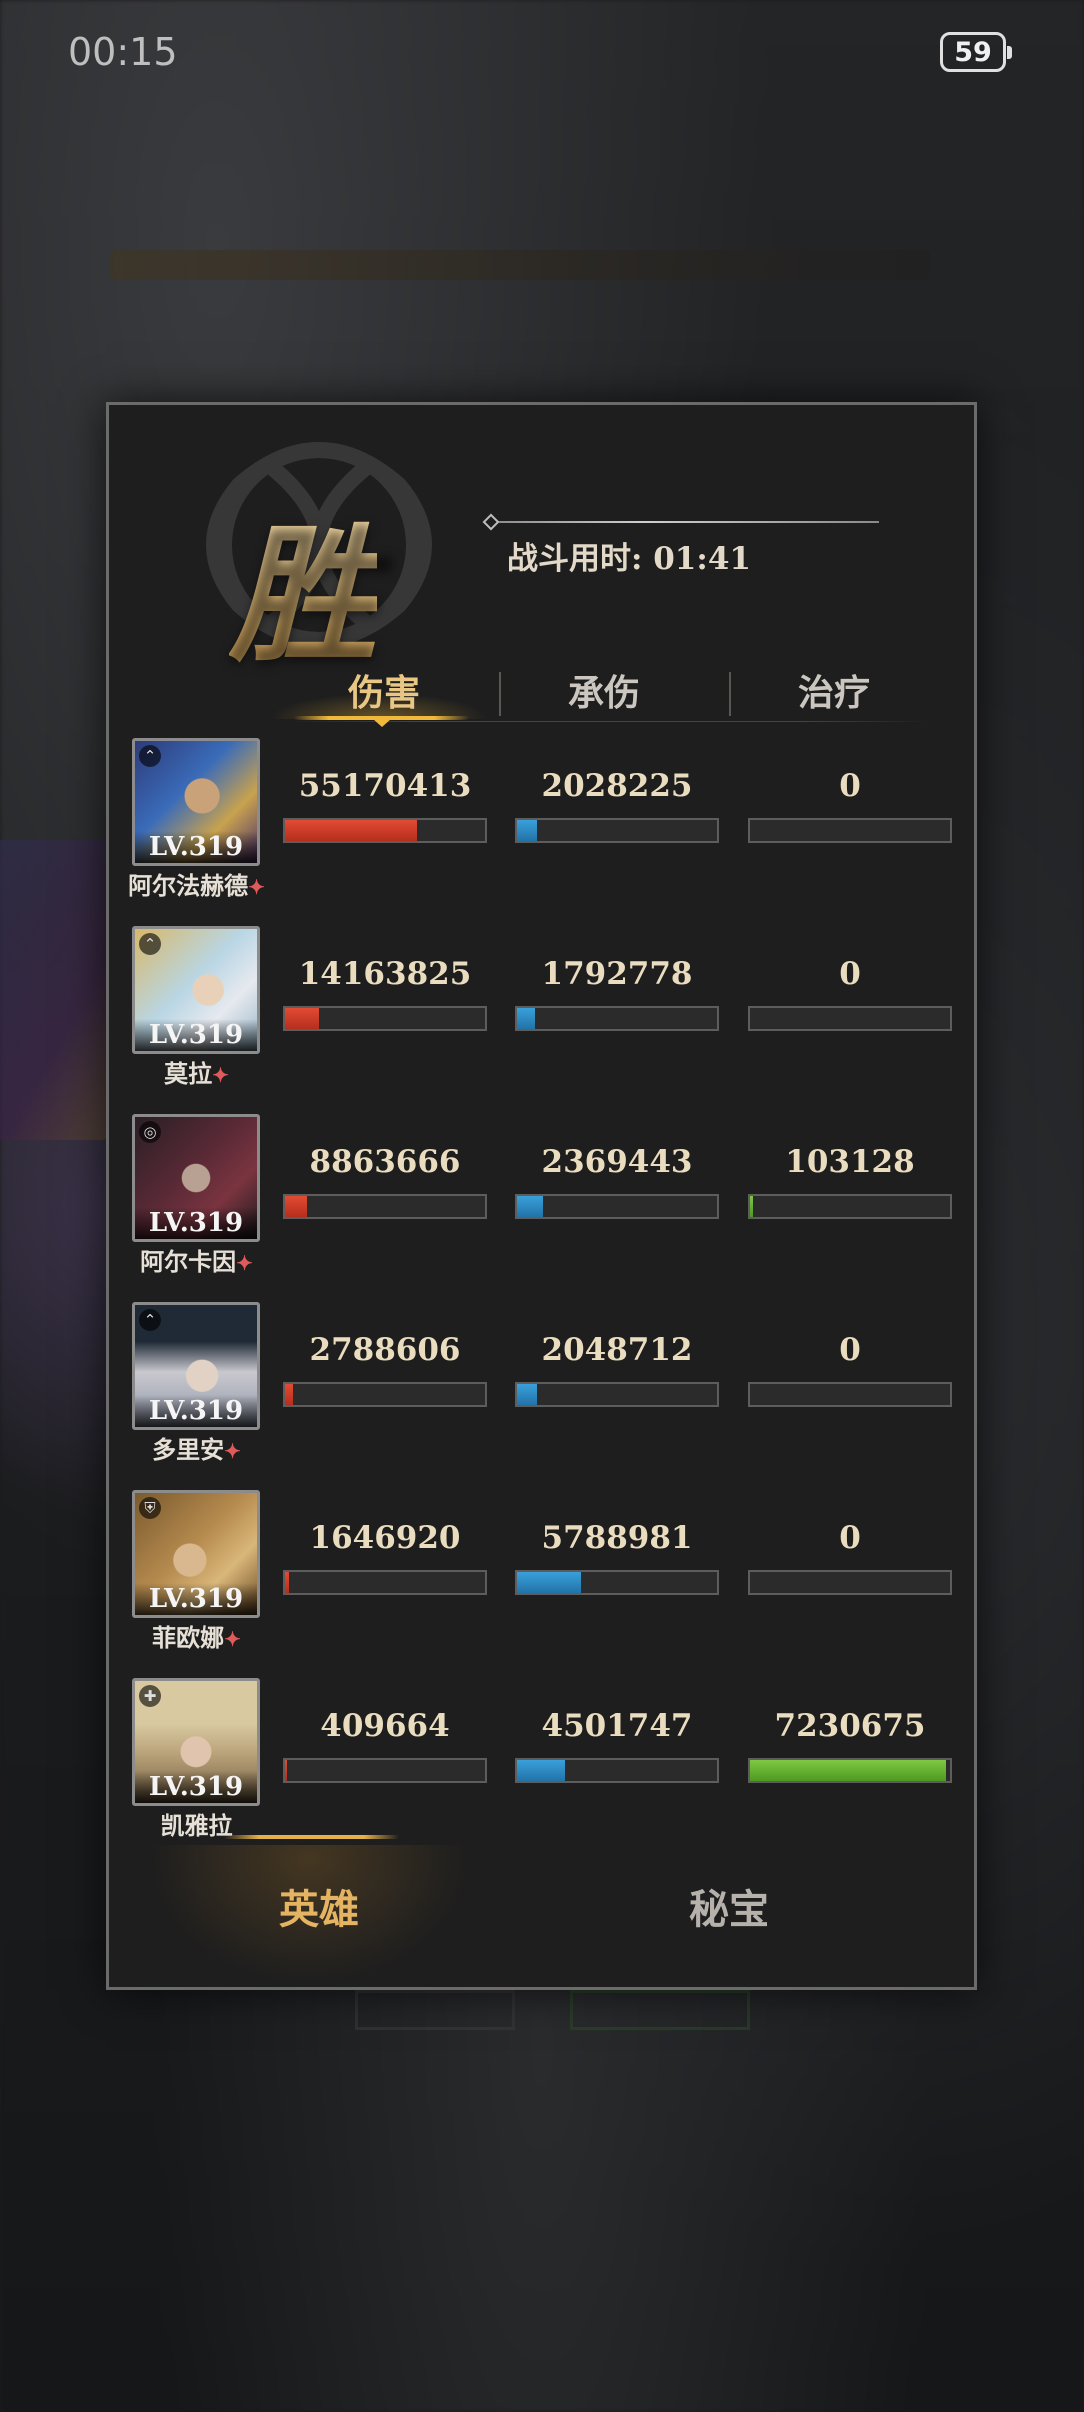  Describe the element at coordinates (196, 885) in the screenshot. I see `hero-name: 阿尔法赫德✦` at that location.